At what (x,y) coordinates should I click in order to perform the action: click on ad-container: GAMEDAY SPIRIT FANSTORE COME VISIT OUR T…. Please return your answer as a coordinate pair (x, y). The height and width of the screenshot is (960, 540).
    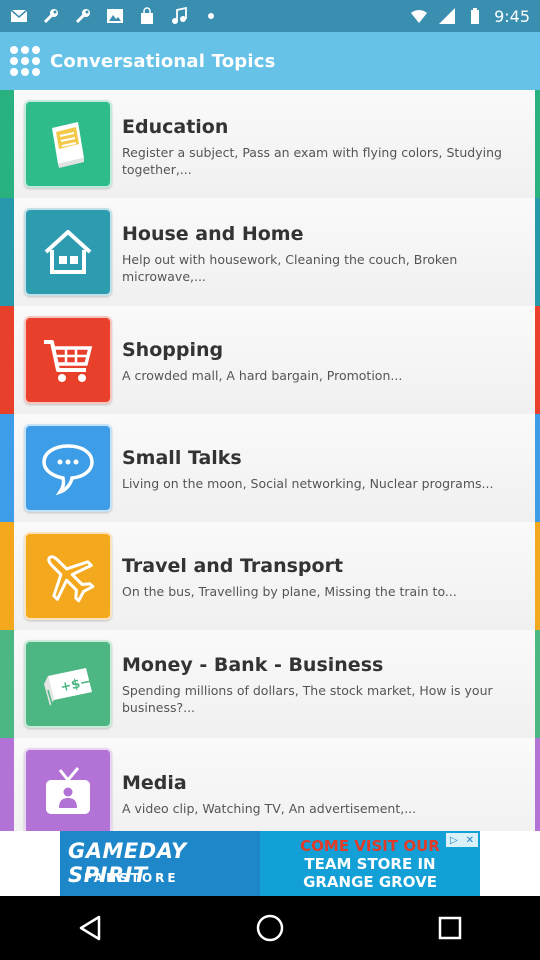
    Looking at the image, I should click on (270, 863).